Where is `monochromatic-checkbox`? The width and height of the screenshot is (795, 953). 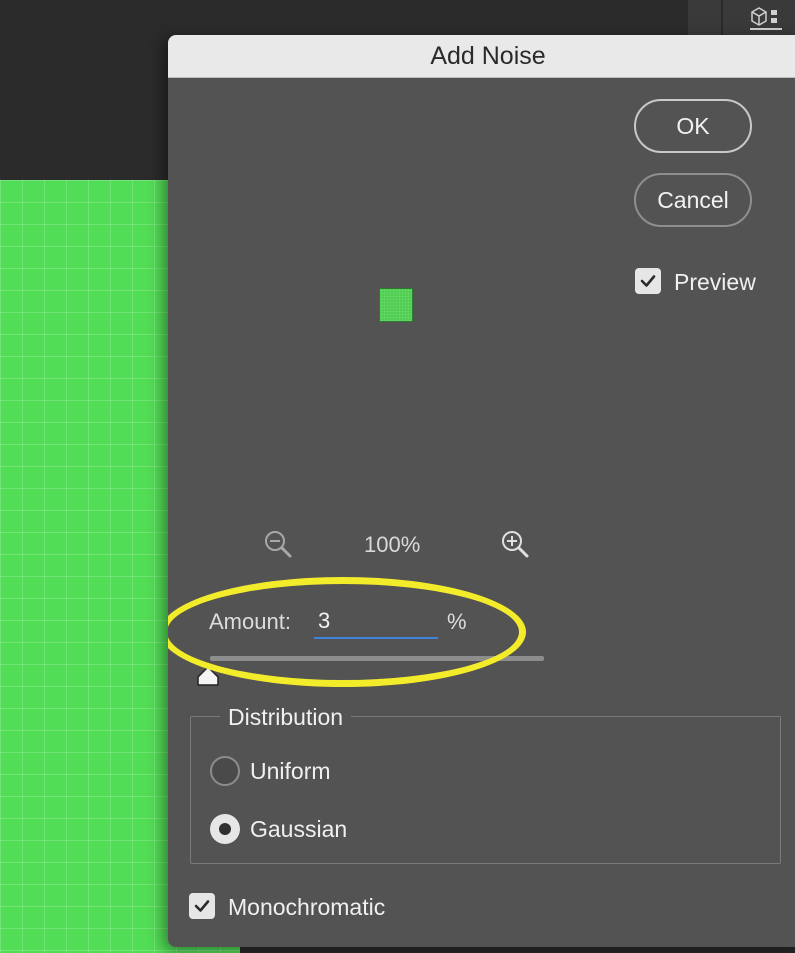
monochromatic-checkbox is located at coordinates (202, 906).